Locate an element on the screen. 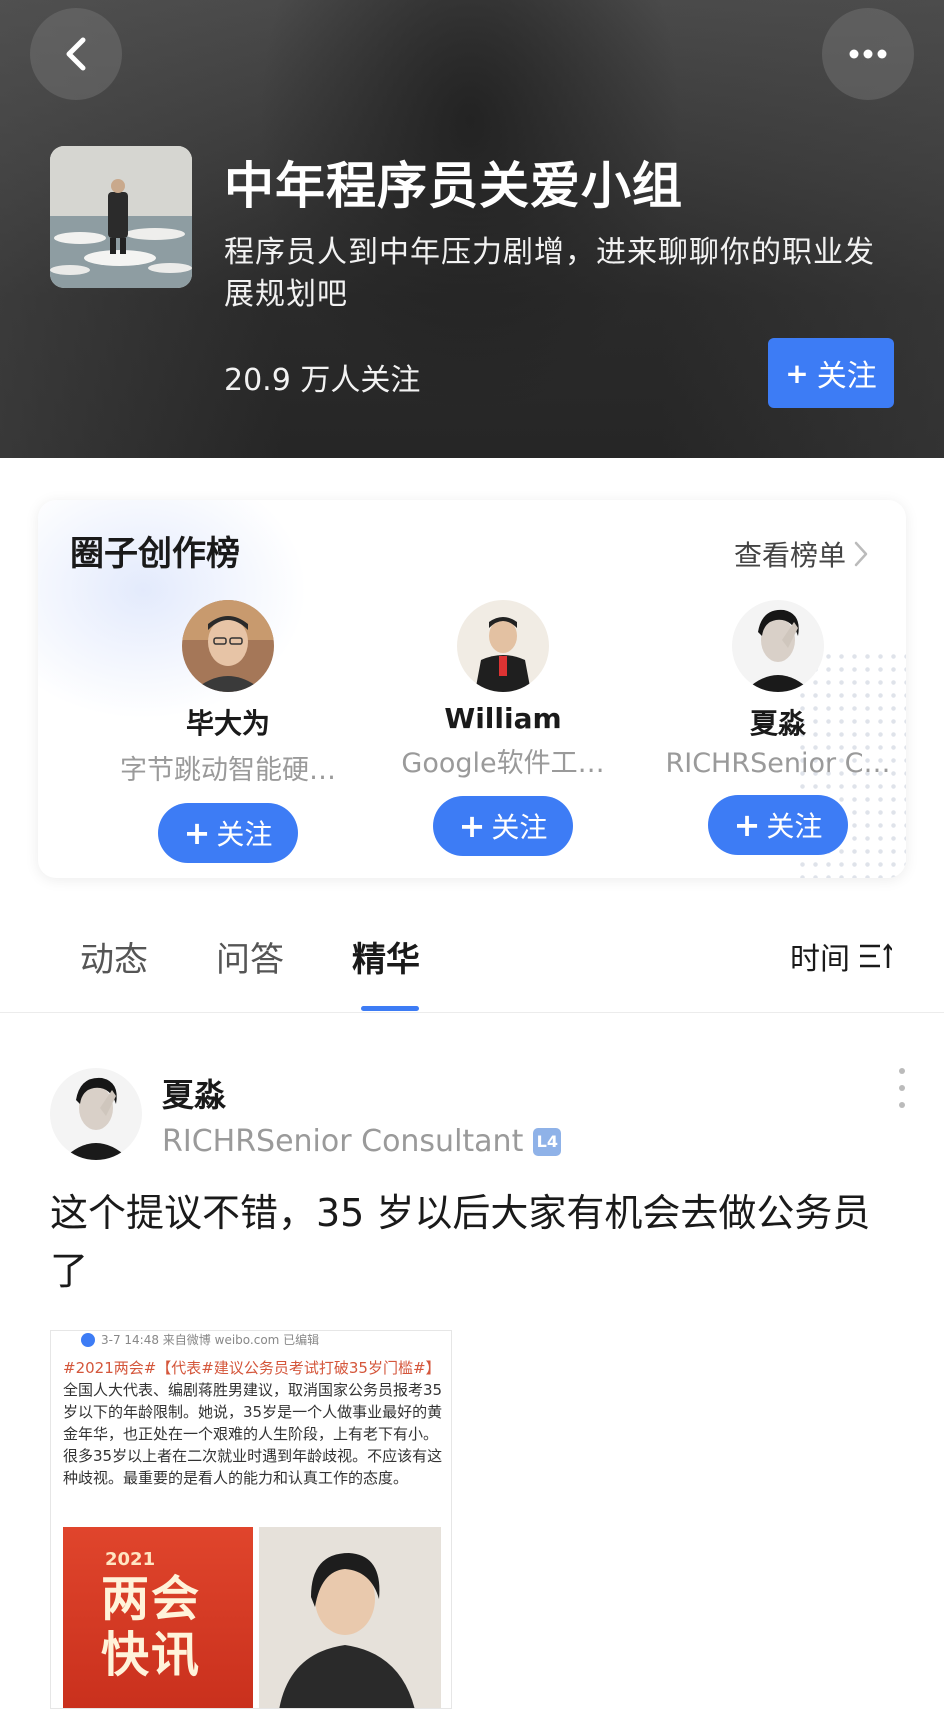 This screenshot has width=944, height=1709. tab-featured: 精华 is located at coordinates (386, 956).